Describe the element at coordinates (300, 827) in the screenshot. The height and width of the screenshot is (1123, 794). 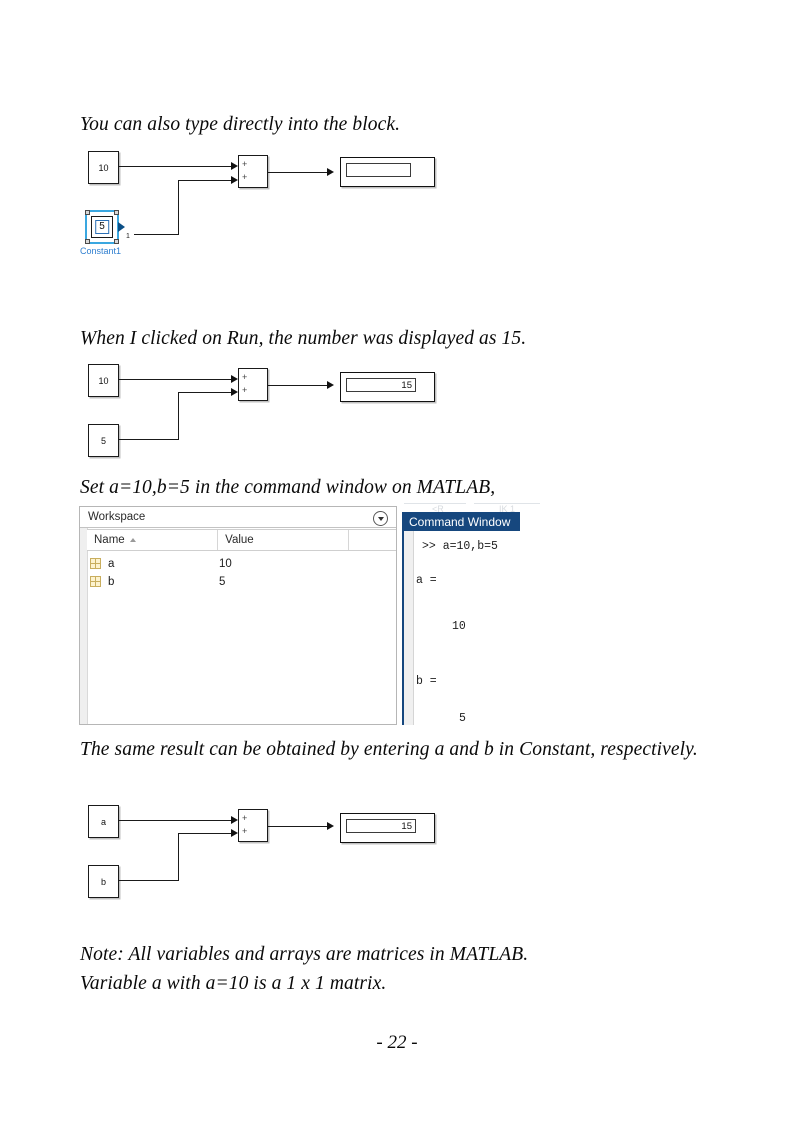
I see `wire-sum-to-display` at that location.